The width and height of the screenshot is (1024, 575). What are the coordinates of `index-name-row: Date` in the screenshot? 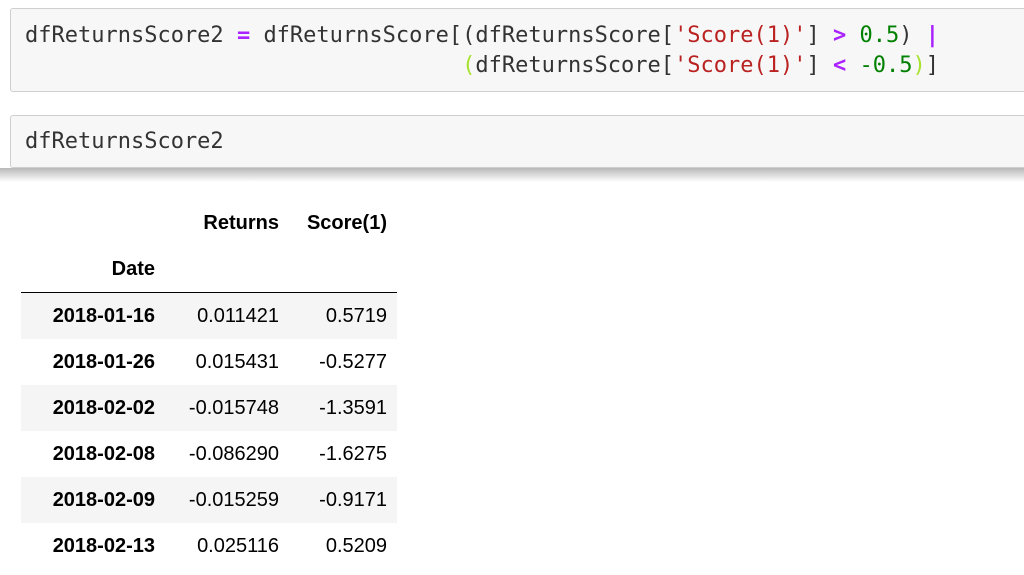 It's located at (209, 269).